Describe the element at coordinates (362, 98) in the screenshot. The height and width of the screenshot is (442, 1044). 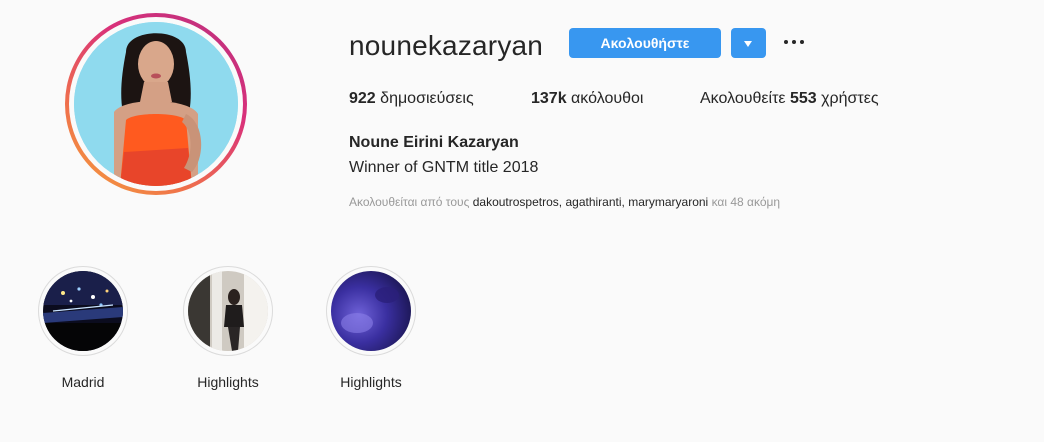
I see `posts-count: 922` at that location.